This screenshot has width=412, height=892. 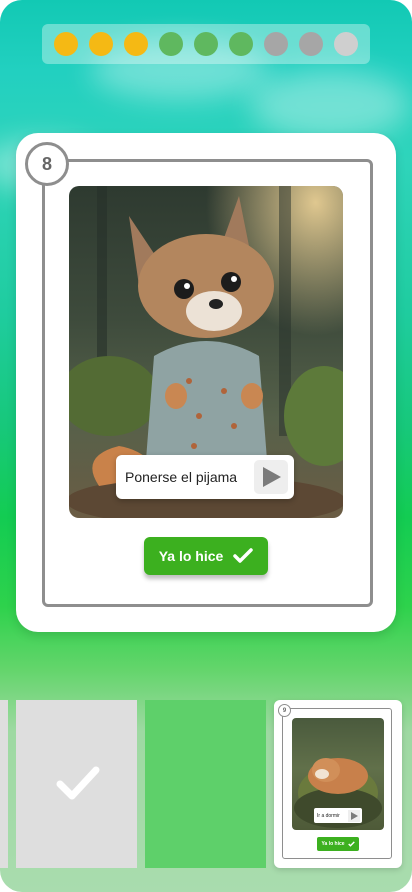 What do you see at coordinates (330, 105) in the screenshot?
I see `cloud-decoration` at bounding box center [330, 105].